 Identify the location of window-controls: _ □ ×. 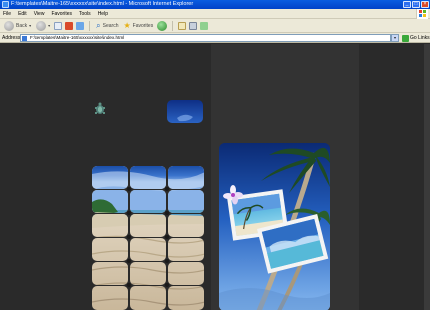
(416, 4).